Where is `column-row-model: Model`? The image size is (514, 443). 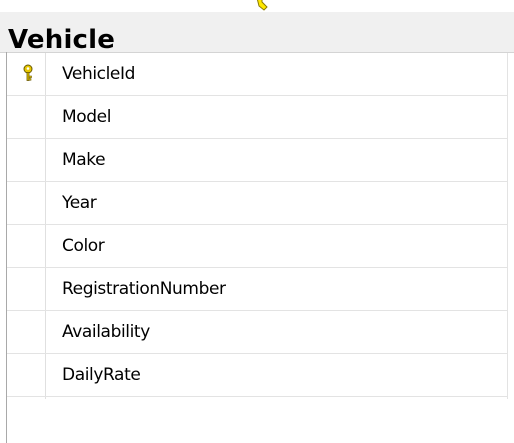
column-row-model: Model is located at coordinates (257, 117).